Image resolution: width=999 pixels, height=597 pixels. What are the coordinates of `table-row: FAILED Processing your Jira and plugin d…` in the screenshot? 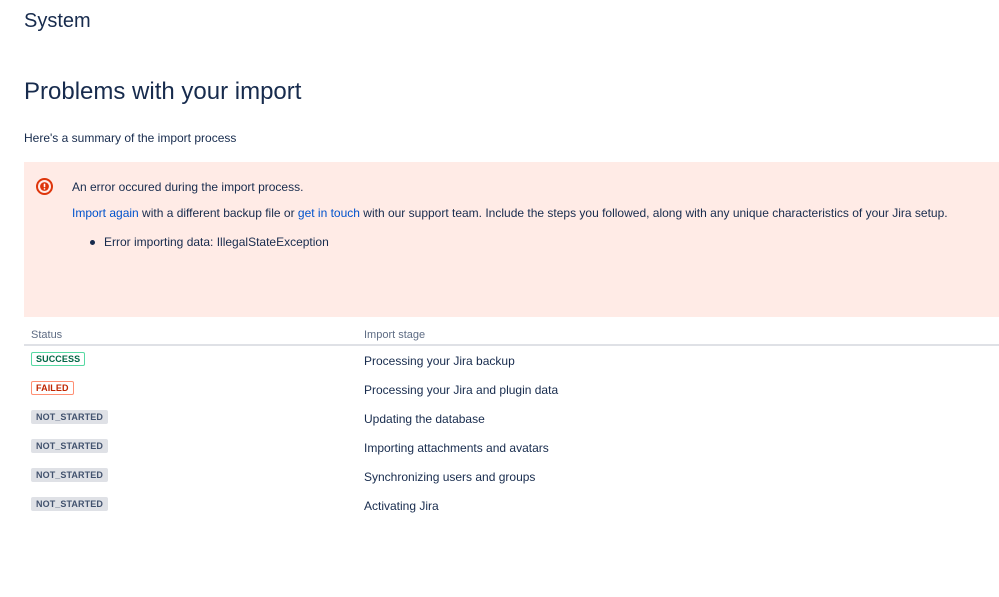 It's located at (511, 389).